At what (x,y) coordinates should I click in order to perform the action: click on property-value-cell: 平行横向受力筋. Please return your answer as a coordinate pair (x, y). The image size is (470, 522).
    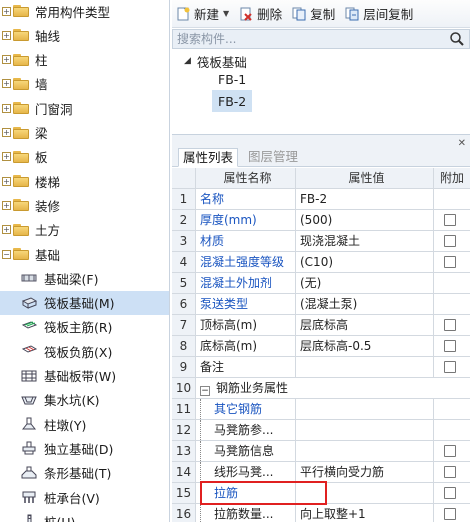
    Looking at the image, I should click on (365, 472).